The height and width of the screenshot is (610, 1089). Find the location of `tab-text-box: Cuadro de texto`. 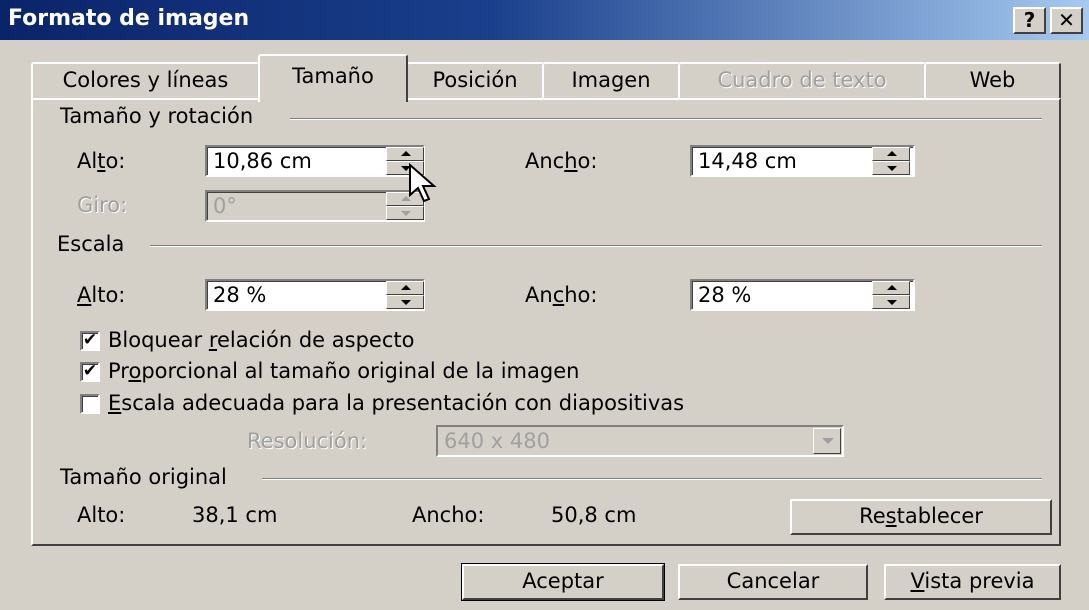

tab-text-box: Cuadro de texto is located at coordinates (802, 81).